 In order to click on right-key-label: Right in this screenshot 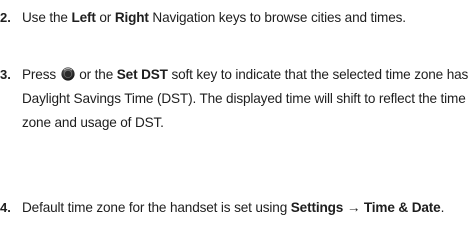, I will do `click(131, 17)`.